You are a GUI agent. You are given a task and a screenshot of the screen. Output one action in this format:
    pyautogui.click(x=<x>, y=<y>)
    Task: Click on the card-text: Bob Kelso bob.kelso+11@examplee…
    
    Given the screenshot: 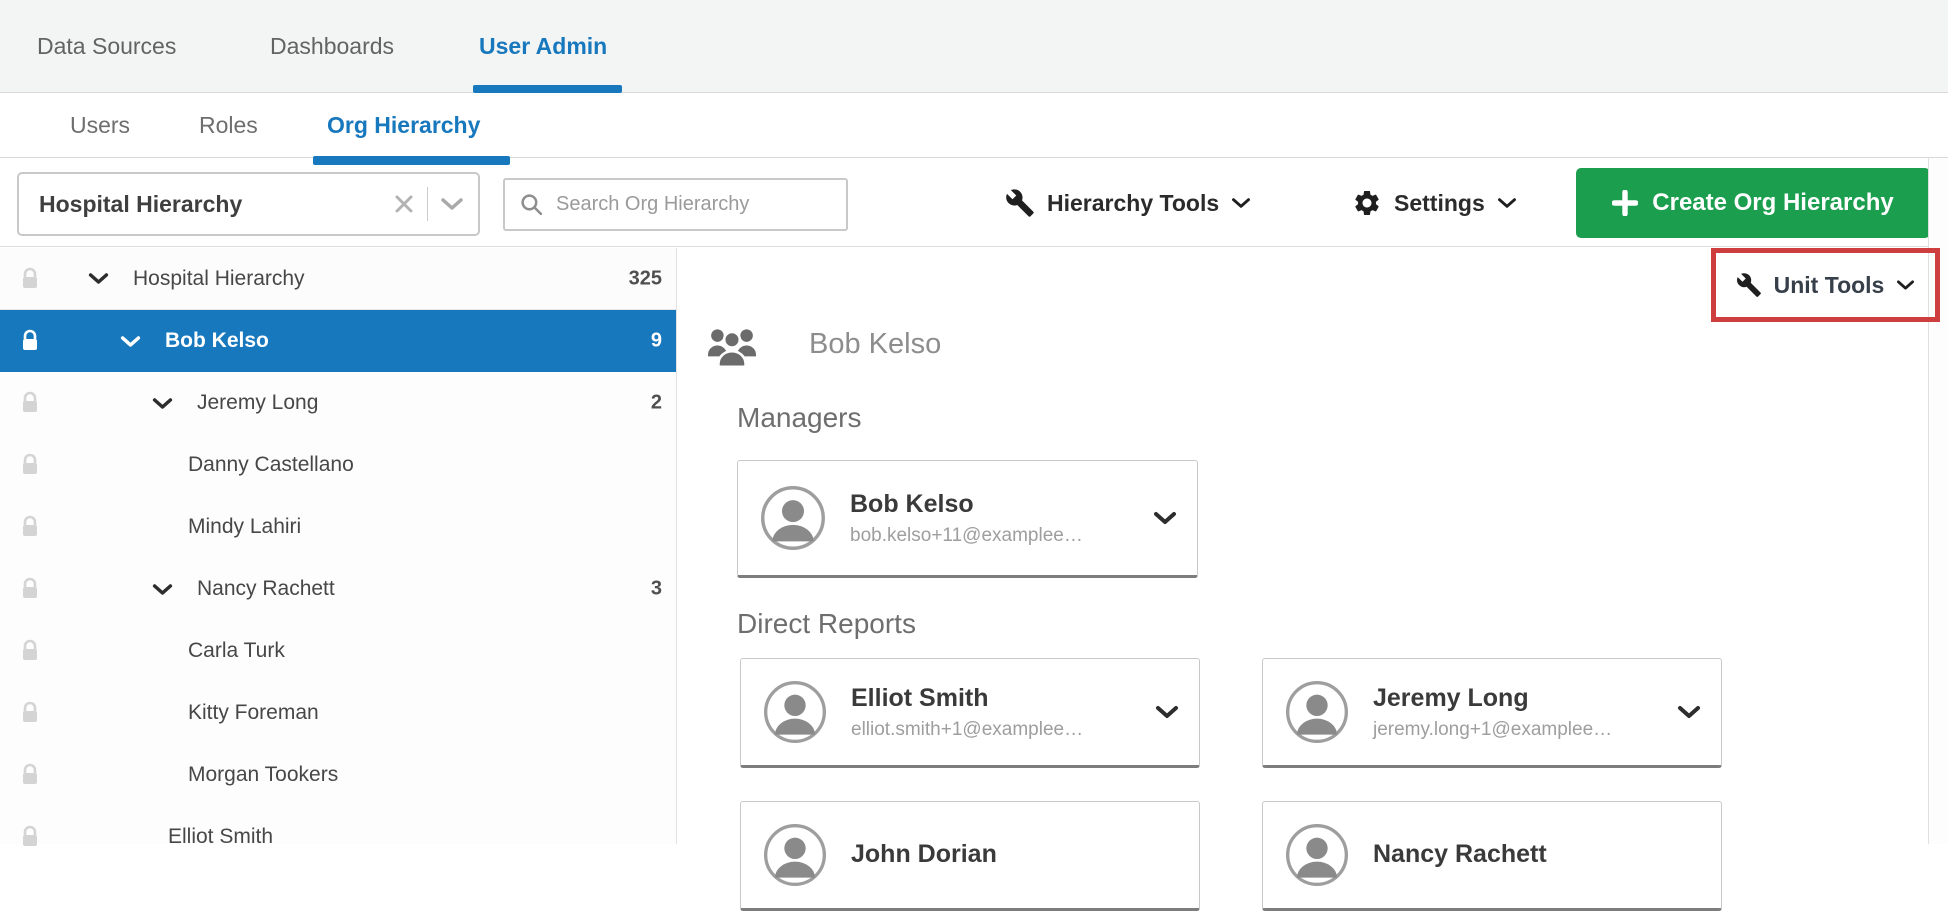 What is the action you would take?
    pyautogui.click(x=966, y=517)
    